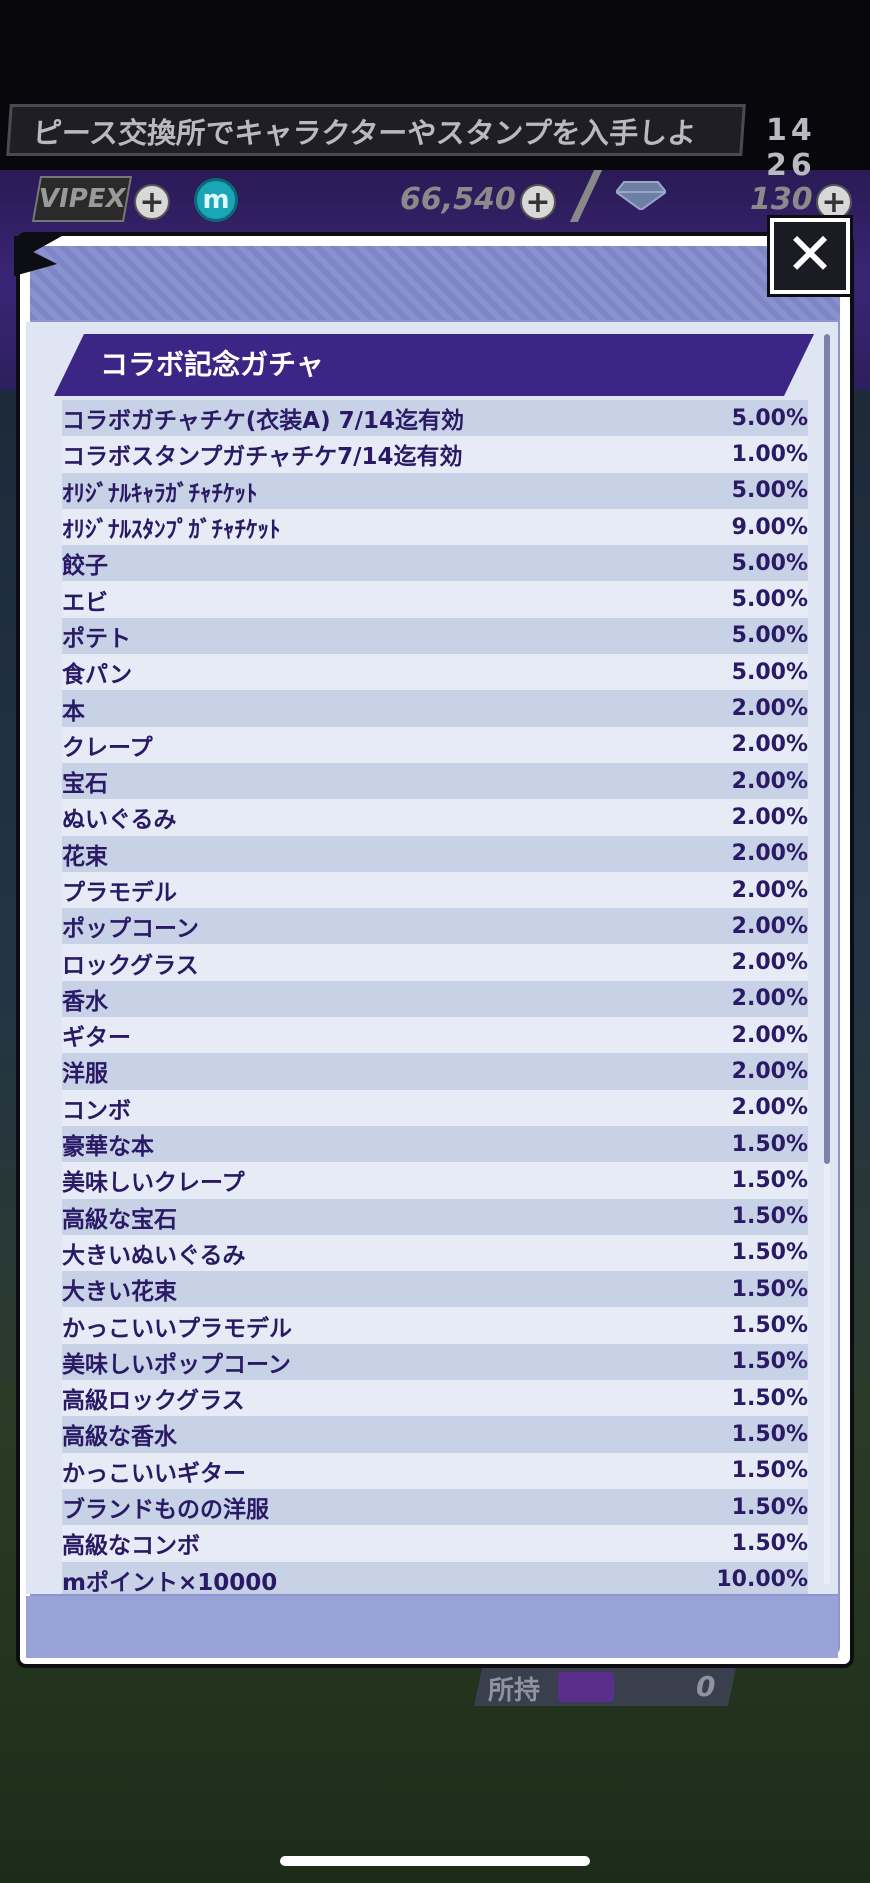 The image size is (870, 1883). What do you see at coordinates (514, 1691) in the screenshot?
I see `owned-label: 所持` at bounding box center [514, 1691].